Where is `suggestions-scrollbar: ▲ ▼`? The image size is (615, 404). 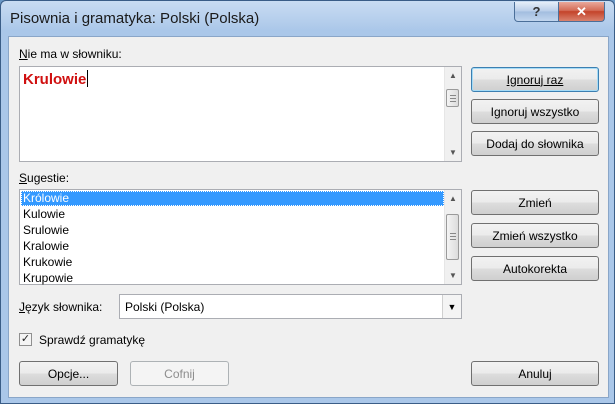 suggestions-scrollbar: ▲ ▼ is located at coordinates (452, 237).